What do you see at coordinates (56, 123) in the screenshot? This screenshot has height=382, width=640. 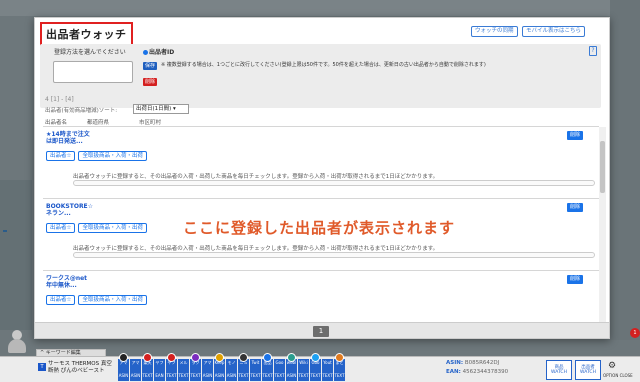 I see `column-seller-name: 出品者名` at bounding box center [56, 123].